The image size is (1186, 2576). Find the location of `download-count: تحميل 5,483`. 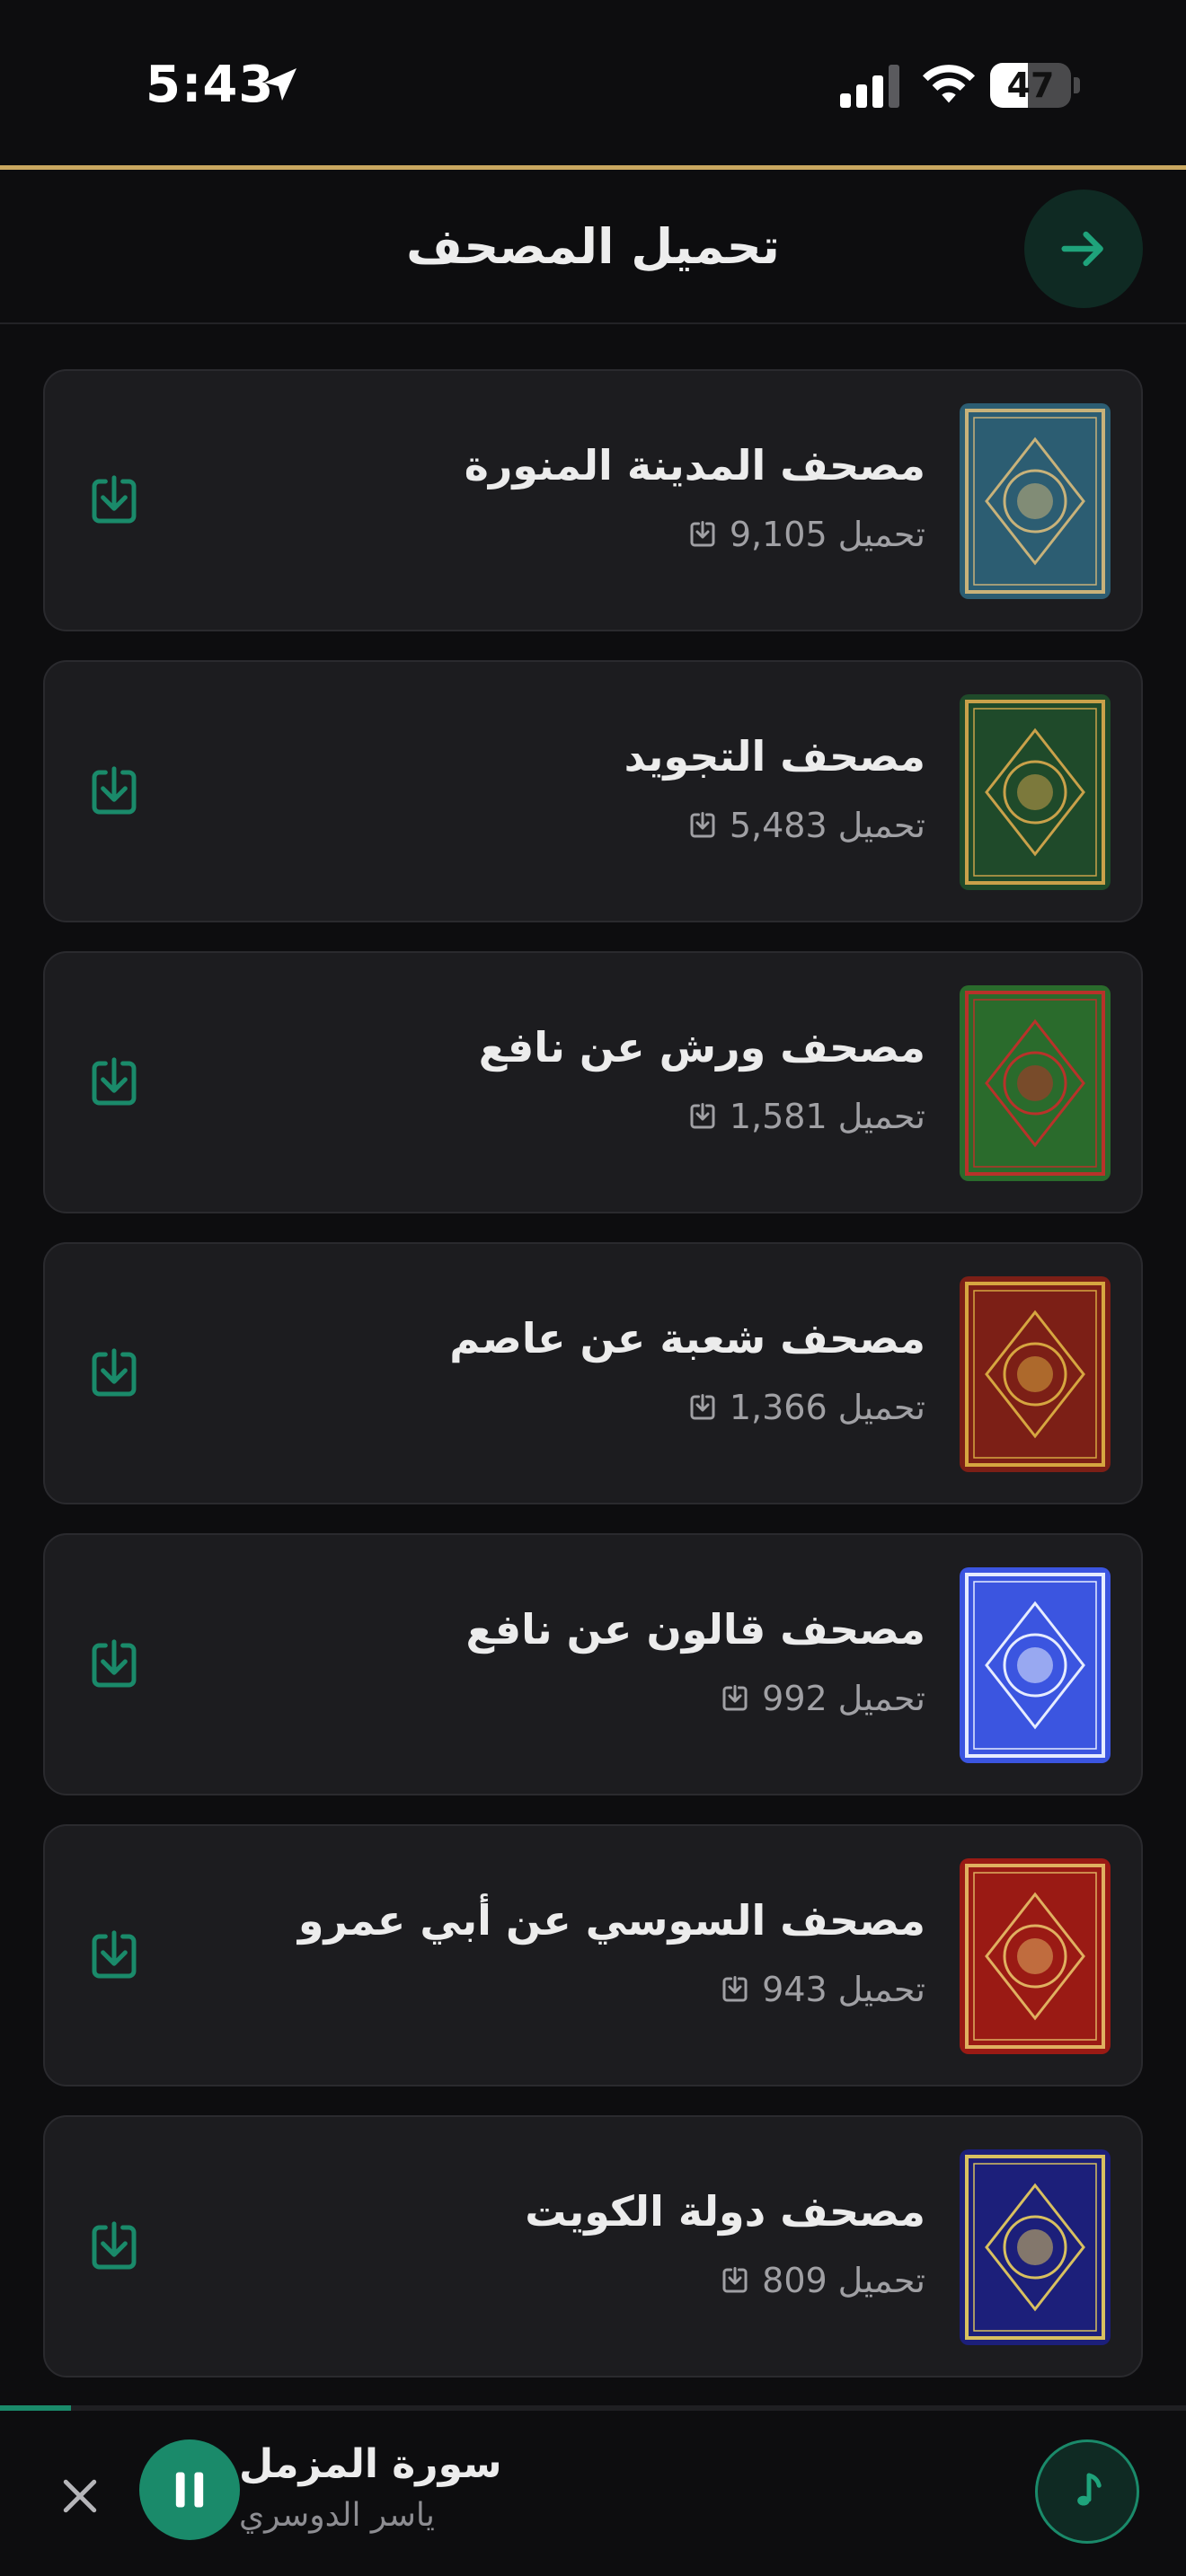

download-count: تحميل 5,483 is located at coordinates (805, 825).